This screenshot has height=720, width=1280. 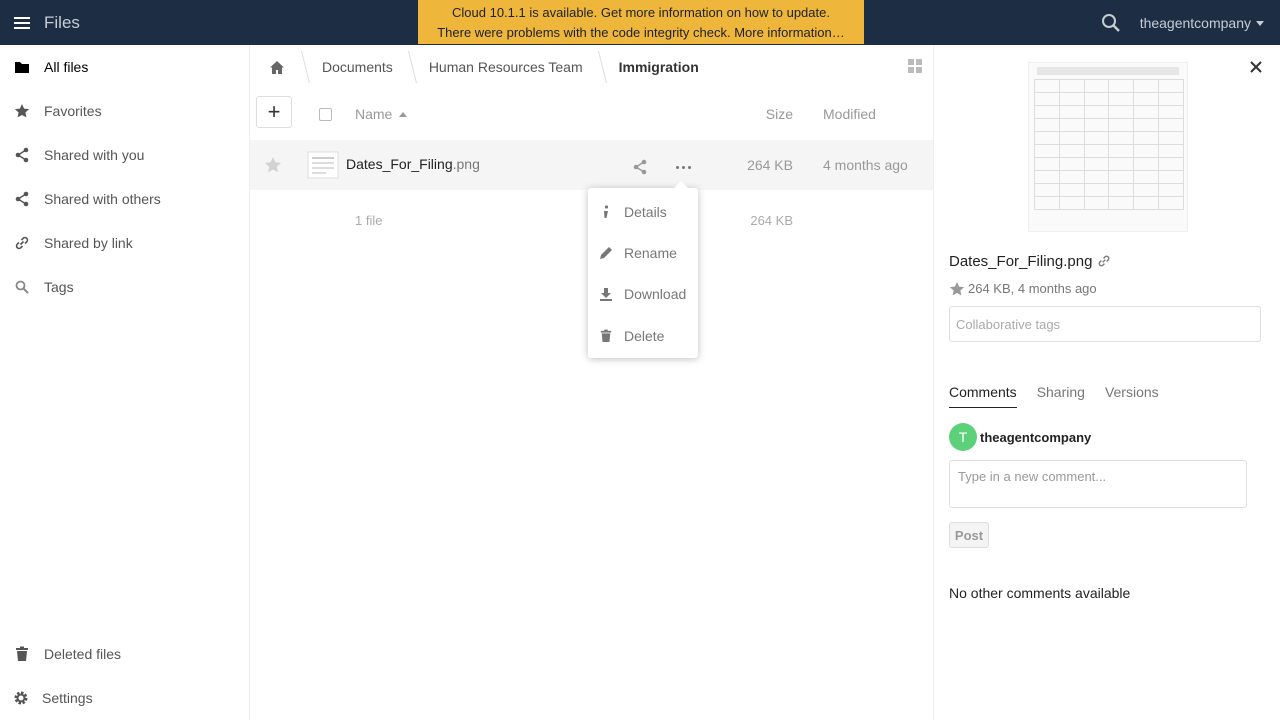 What do you see at coordinates (659, 67) in the screenshot?
I see `breadcrumb-immigration: Immigration` at bounding box center [659, 67].